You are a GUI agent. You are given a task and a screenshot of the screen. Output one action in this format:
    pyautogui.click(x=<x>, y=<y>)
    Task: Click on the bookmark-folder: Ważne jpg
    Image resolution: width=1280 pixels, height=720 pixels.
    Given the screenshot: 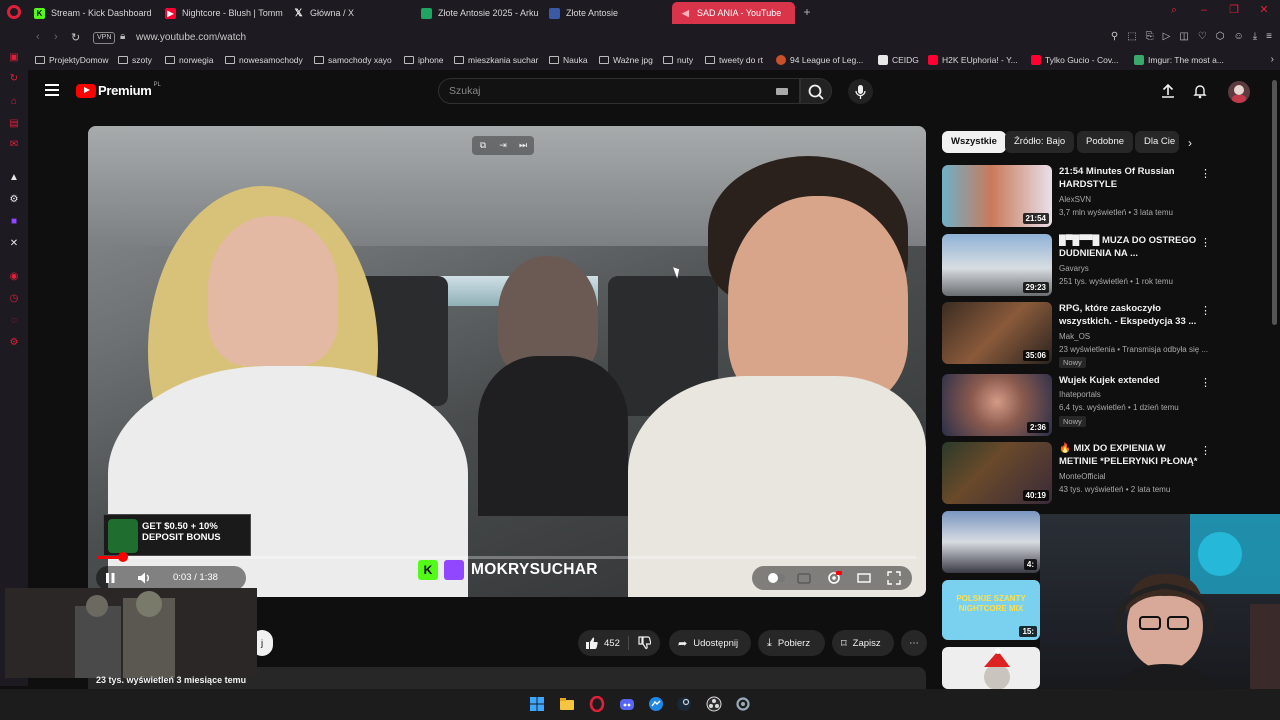 What is the action you would take?
    pyautogui.click(x=626, y=60)
    